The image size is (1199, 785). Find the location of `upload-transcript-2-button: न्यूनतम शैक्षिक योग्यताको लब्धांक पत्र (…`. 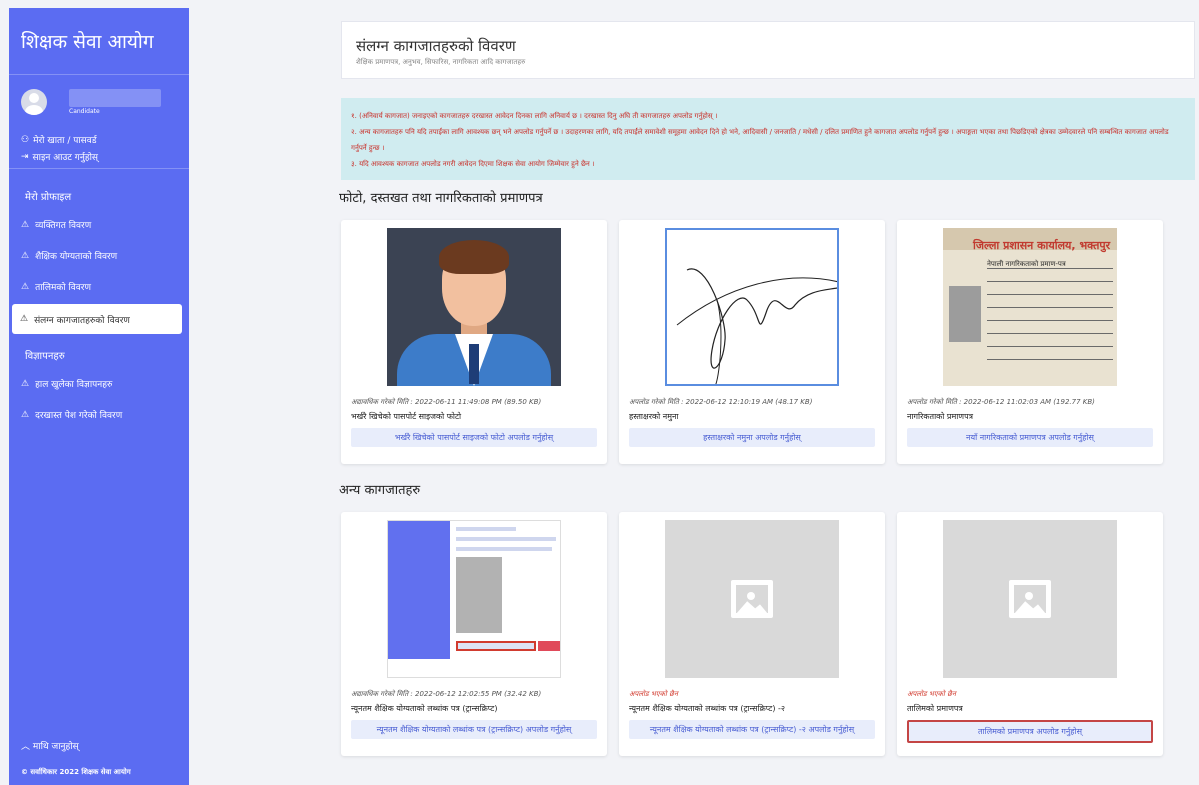

upload-transcript-2-button: न्यूनतम शैक्षिक योग्यताको लब्धांक पत्र (… is located at coordinates (752, 729).